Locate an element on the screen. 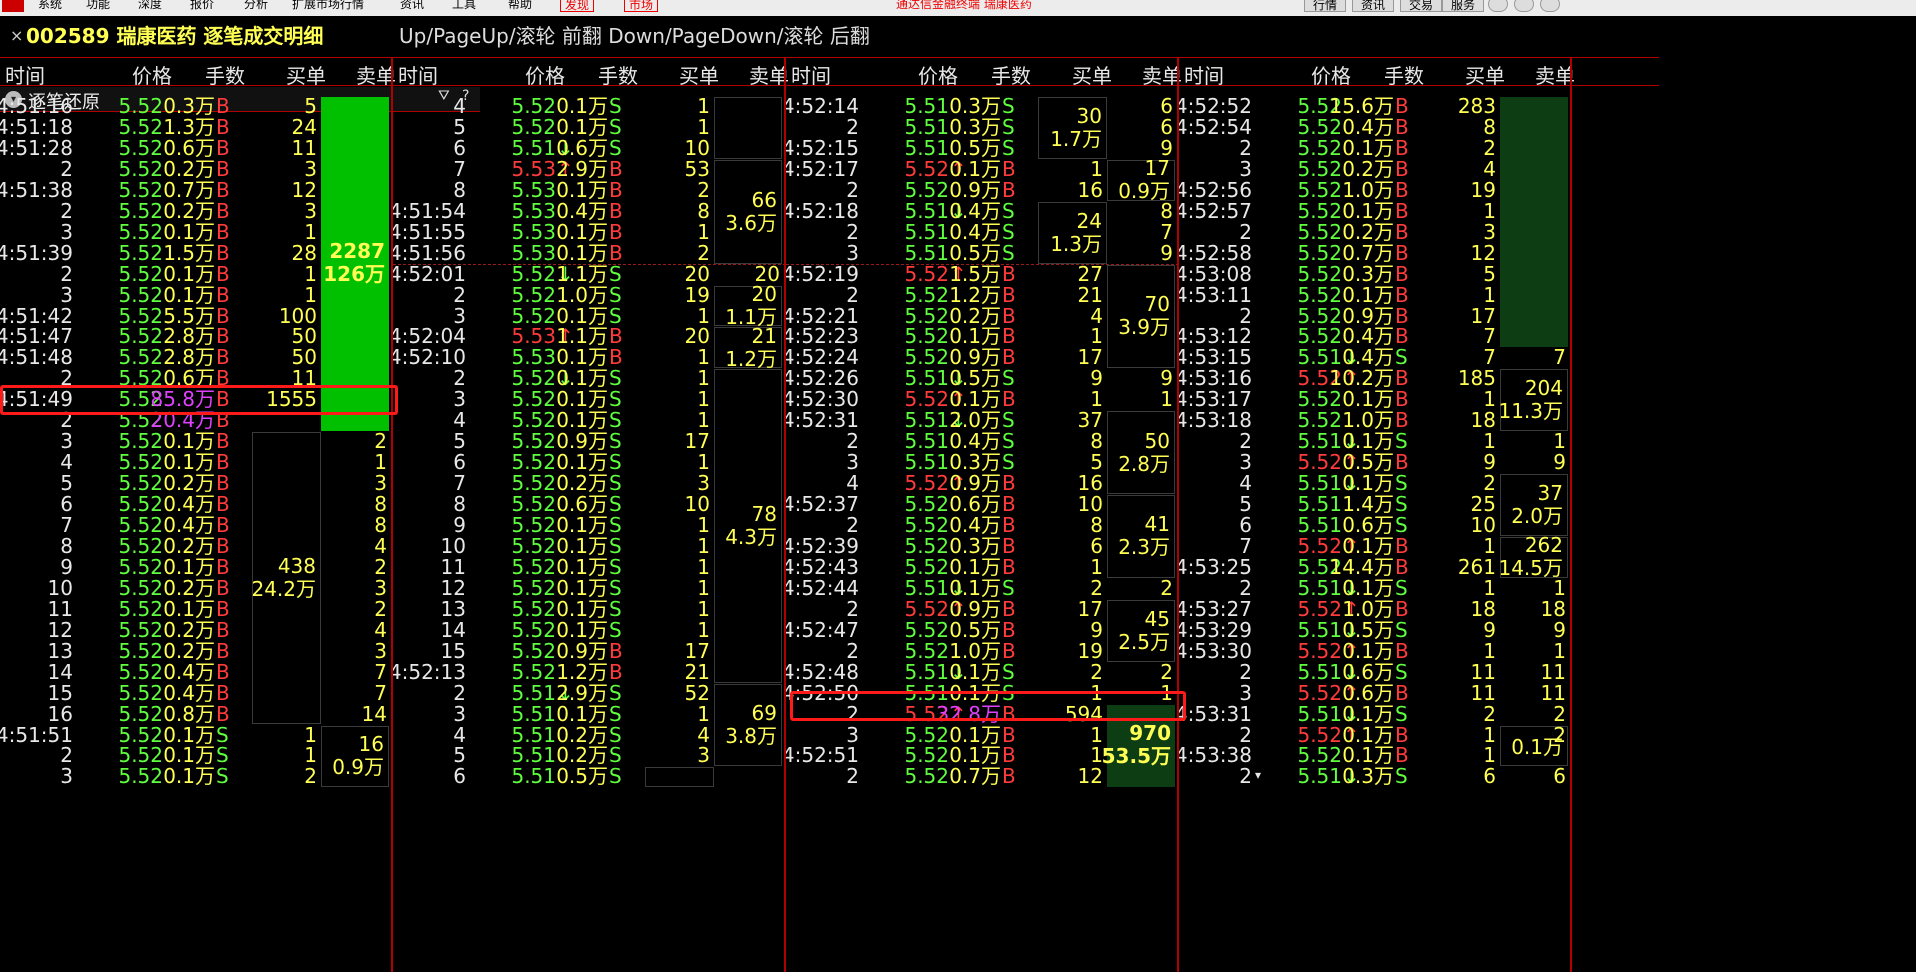 The width and height of the screenshot is (1916, 972). tick-time: 6 is located at coordinates (459, 776).